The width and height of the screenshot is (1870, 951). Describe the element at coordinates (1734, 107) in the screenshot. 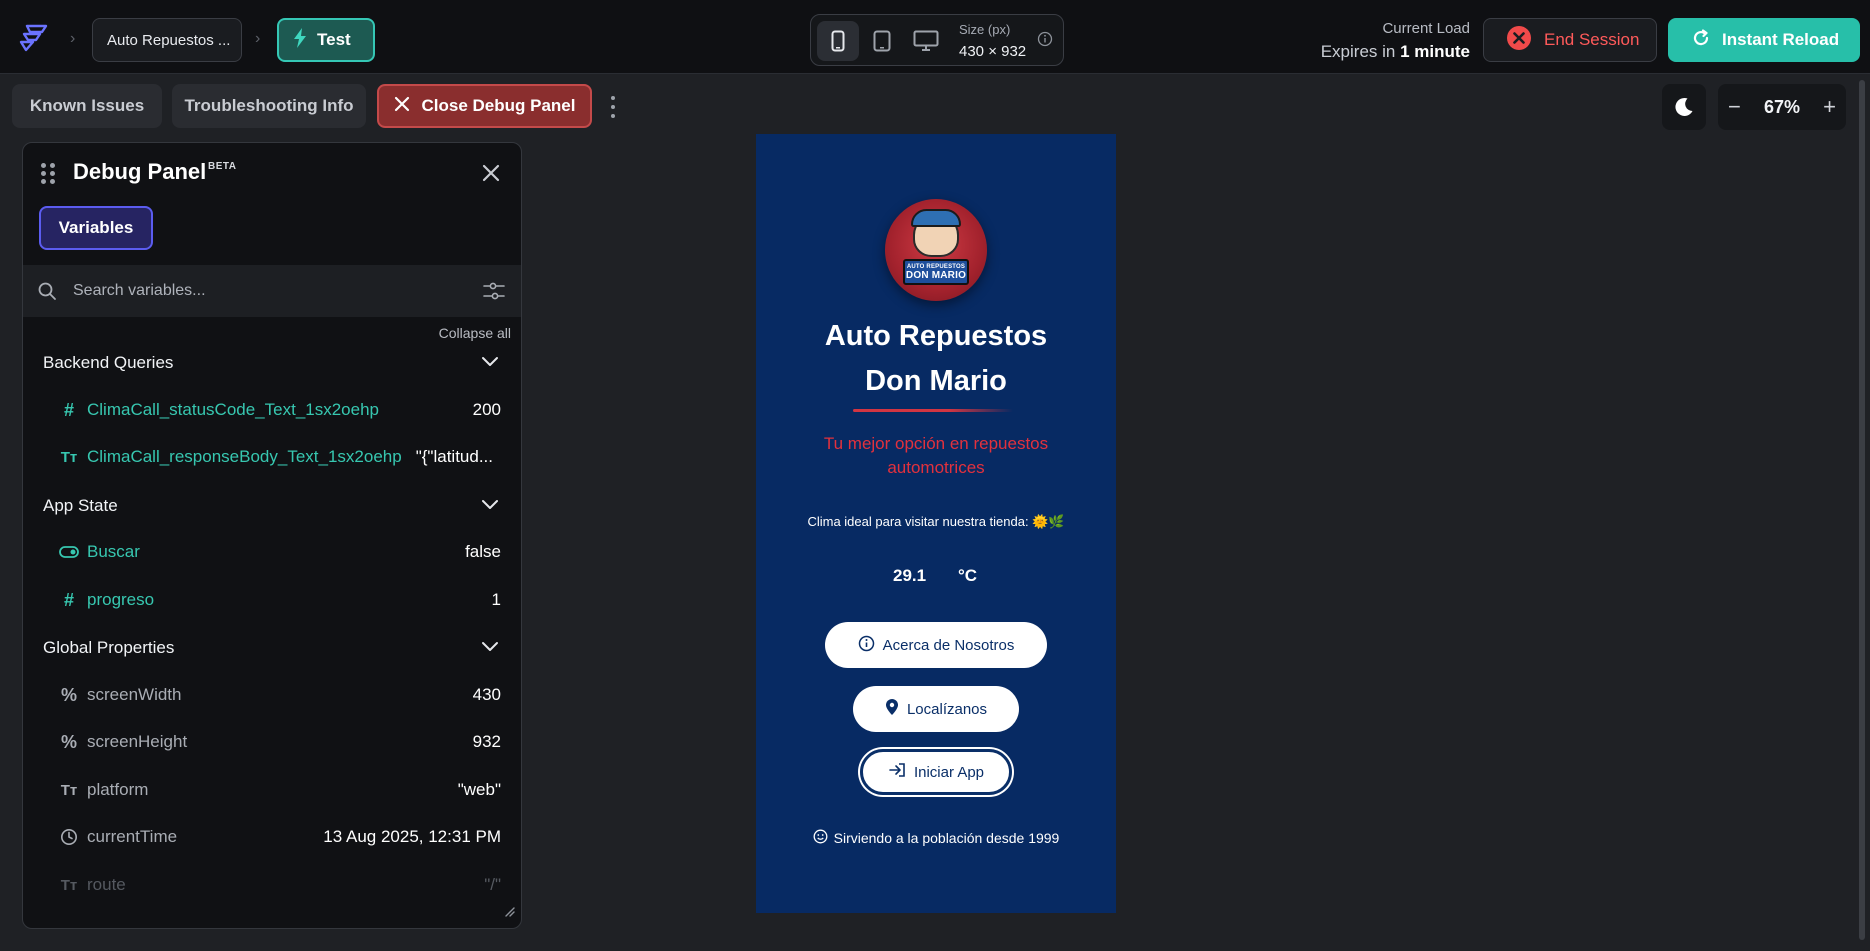

I see `zoom-out-button: −` at that location.